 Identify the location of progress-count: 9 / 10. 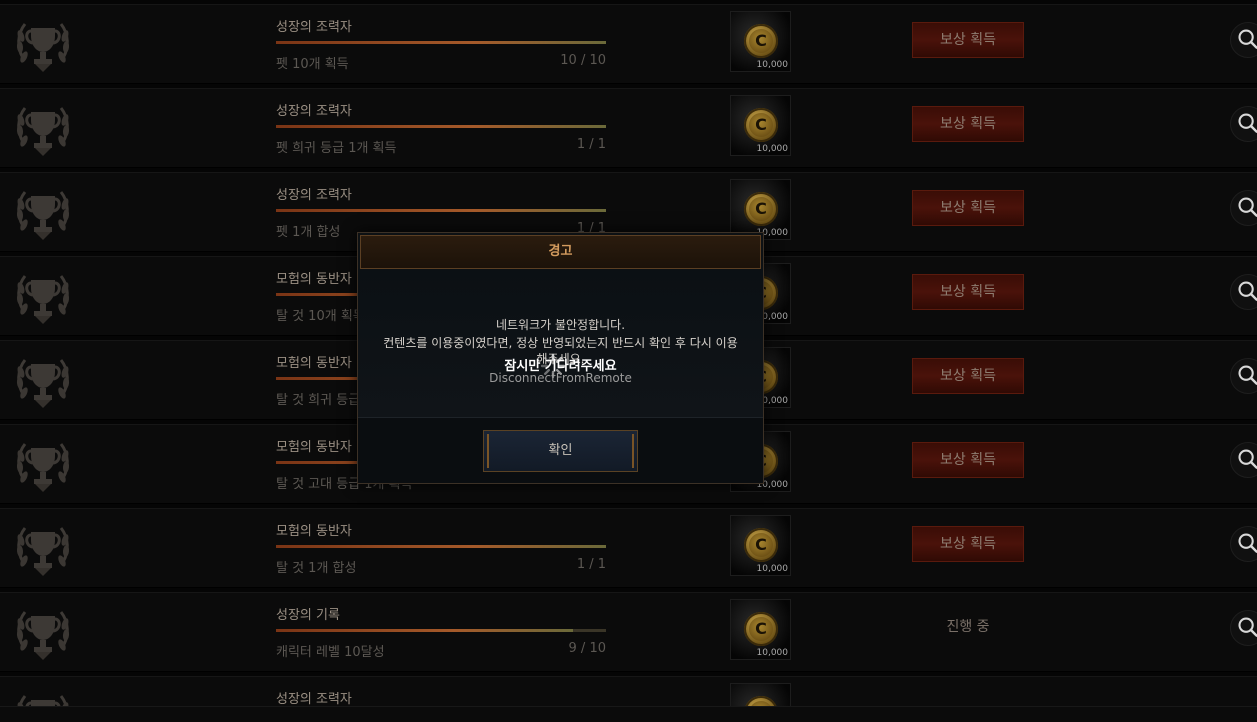
(587, 648).